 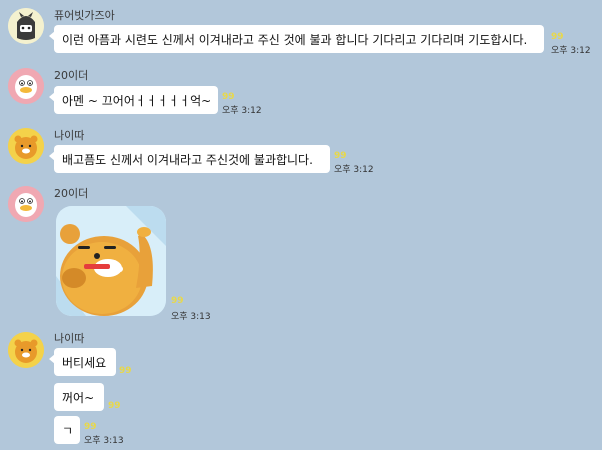 I want to click on message-bubble: 배고픔도 신께서 이겨내라고 주신것에 불과합니다., so click(x=189, y=159).